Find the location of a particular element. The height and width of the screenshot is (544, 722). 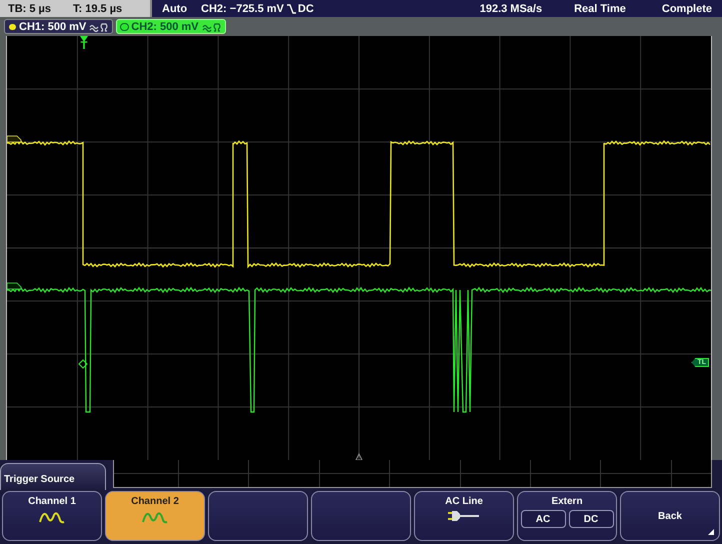

coupling-button: AC is located at coordinates (543, 519).